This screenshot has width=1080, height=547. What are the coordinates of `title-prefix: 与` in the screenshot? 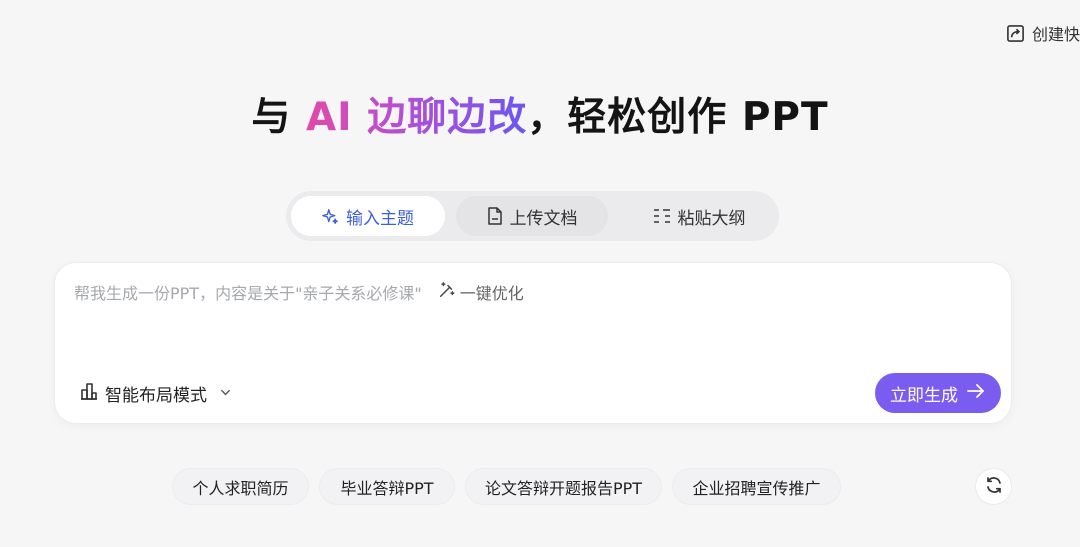 It's located at (278, 117).